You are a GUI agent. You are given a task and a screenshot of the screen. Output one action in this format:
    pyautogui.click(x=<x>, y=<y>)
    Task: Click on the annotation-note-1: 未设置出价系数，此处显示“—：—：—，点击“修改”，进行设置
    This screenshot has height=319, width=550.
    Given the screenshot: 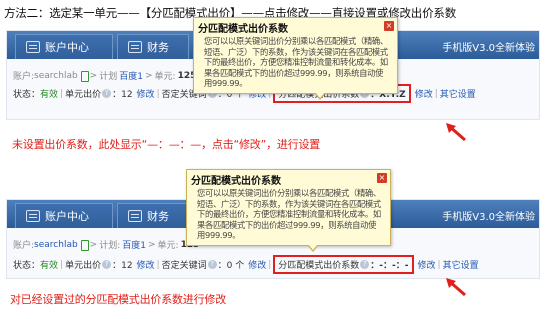 What is the action you would take?
    pyautogui.click(x=166, y=144)
    